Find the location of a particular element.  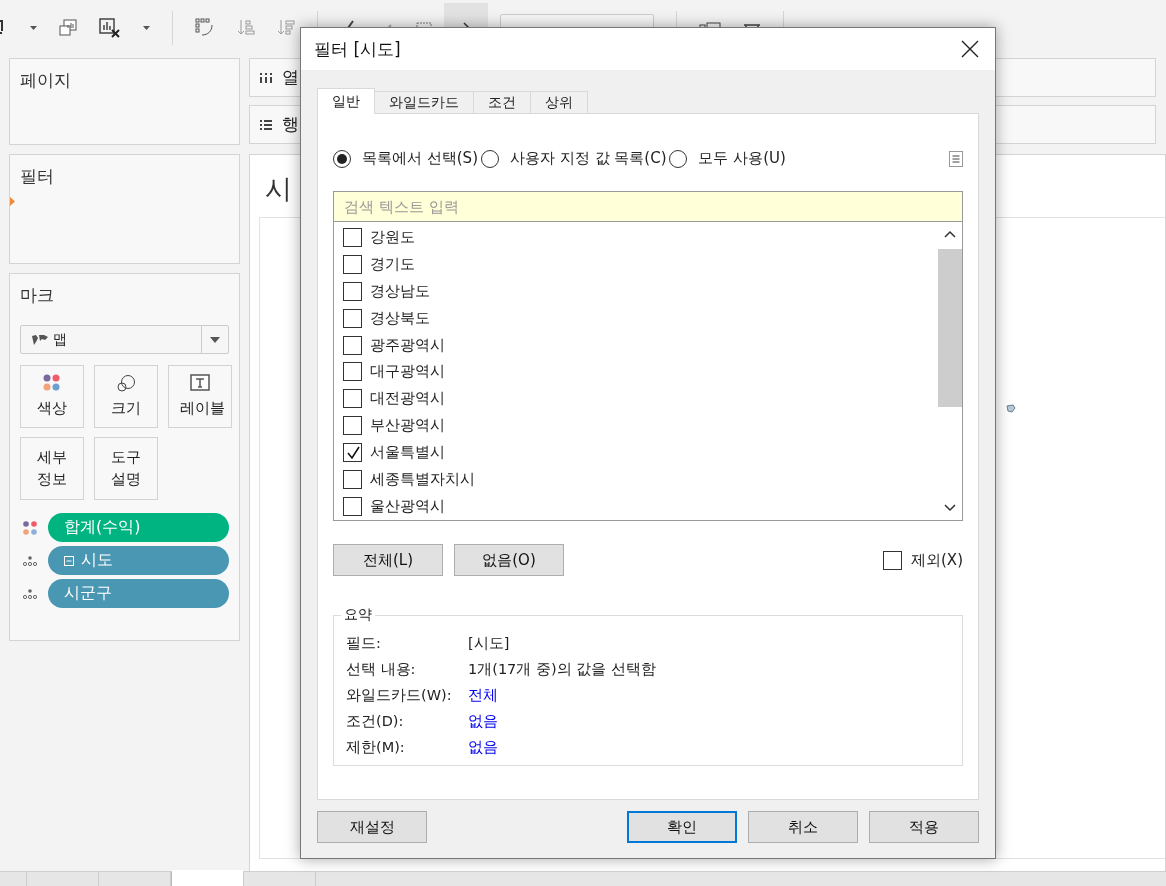

sort-descending-icon is located at coordinates (286, 27).